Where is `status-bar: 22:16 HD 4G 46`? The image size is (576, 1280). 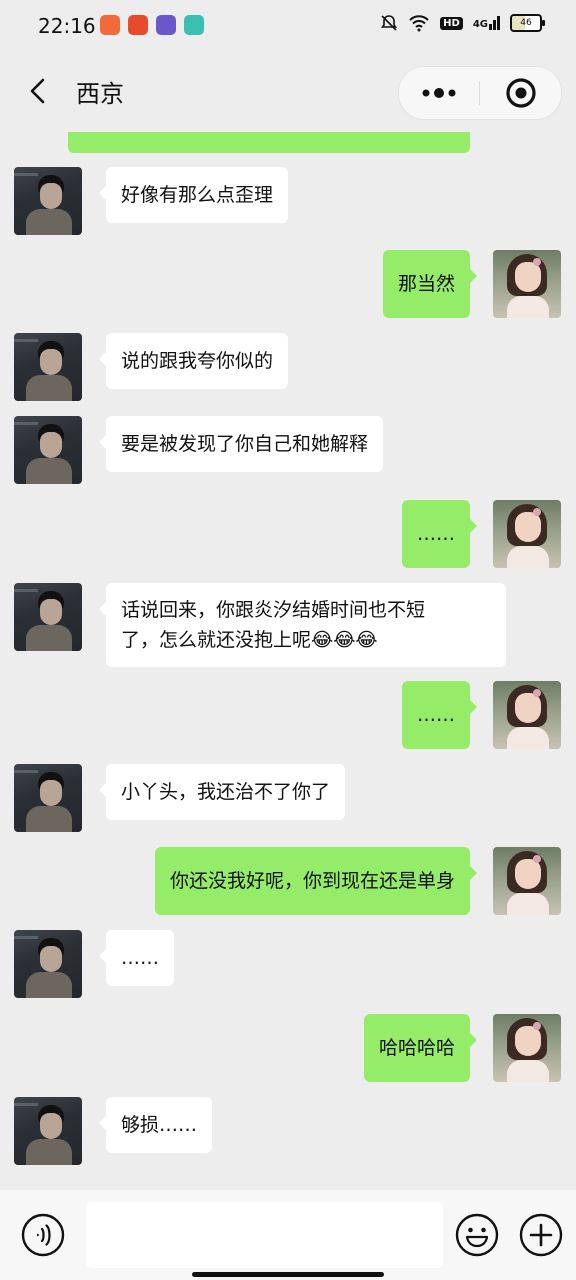 status-bar: 22:16 HD 4G 46 is located at coordinates (288, 26).